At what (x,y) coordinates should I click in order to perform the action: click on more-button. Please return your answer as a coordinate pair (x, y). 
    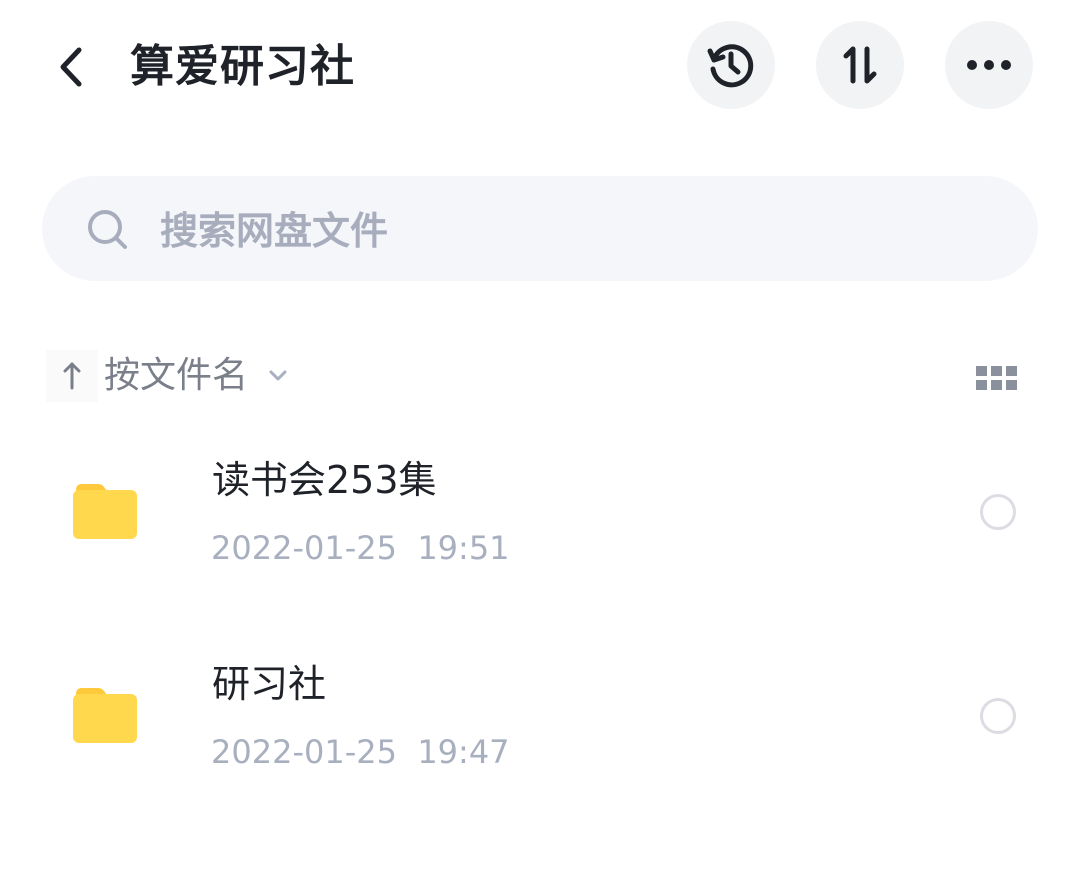
    Looking at the image, I should click on (989, 65).